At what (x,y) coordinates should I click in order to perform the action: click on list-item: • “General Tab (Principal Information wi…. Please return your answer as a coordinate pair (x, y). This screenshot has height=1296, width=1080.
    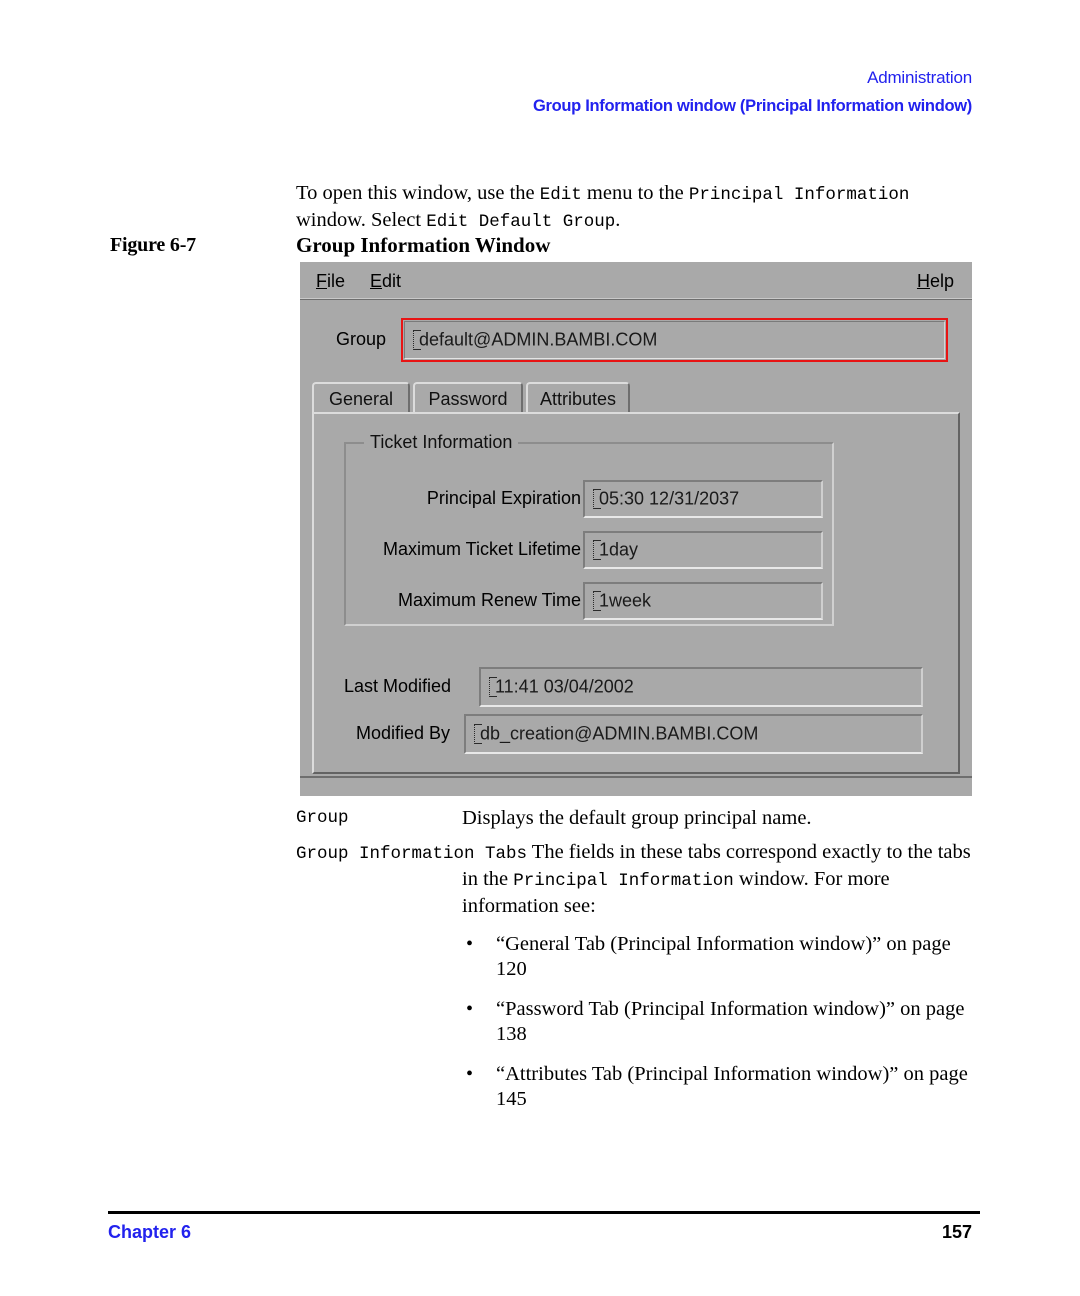
    Looking at the image, I should click on (722, 956).